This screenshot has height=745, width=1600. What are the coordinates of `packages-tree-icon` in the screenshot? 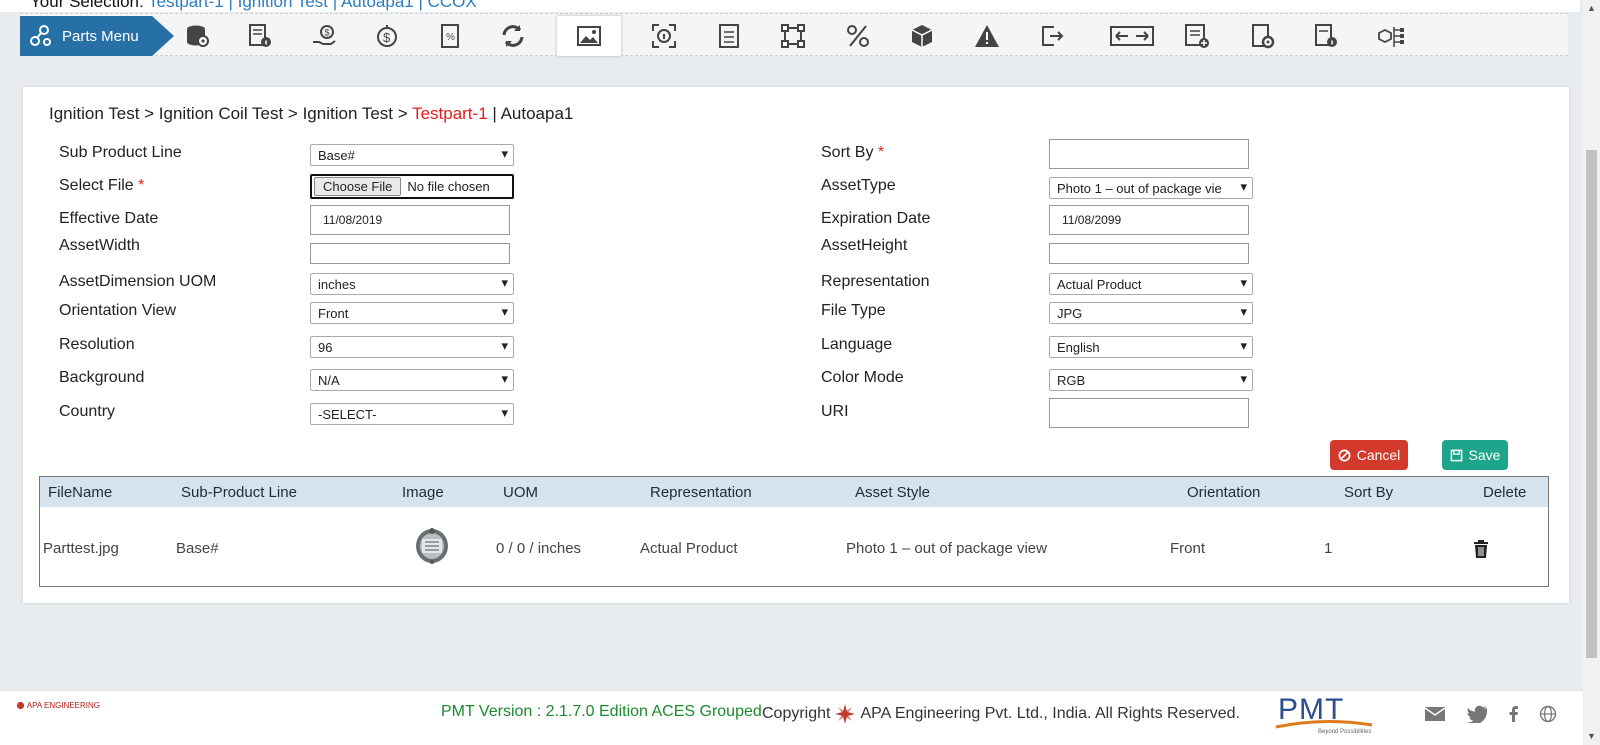 It's located at (1392, 36).